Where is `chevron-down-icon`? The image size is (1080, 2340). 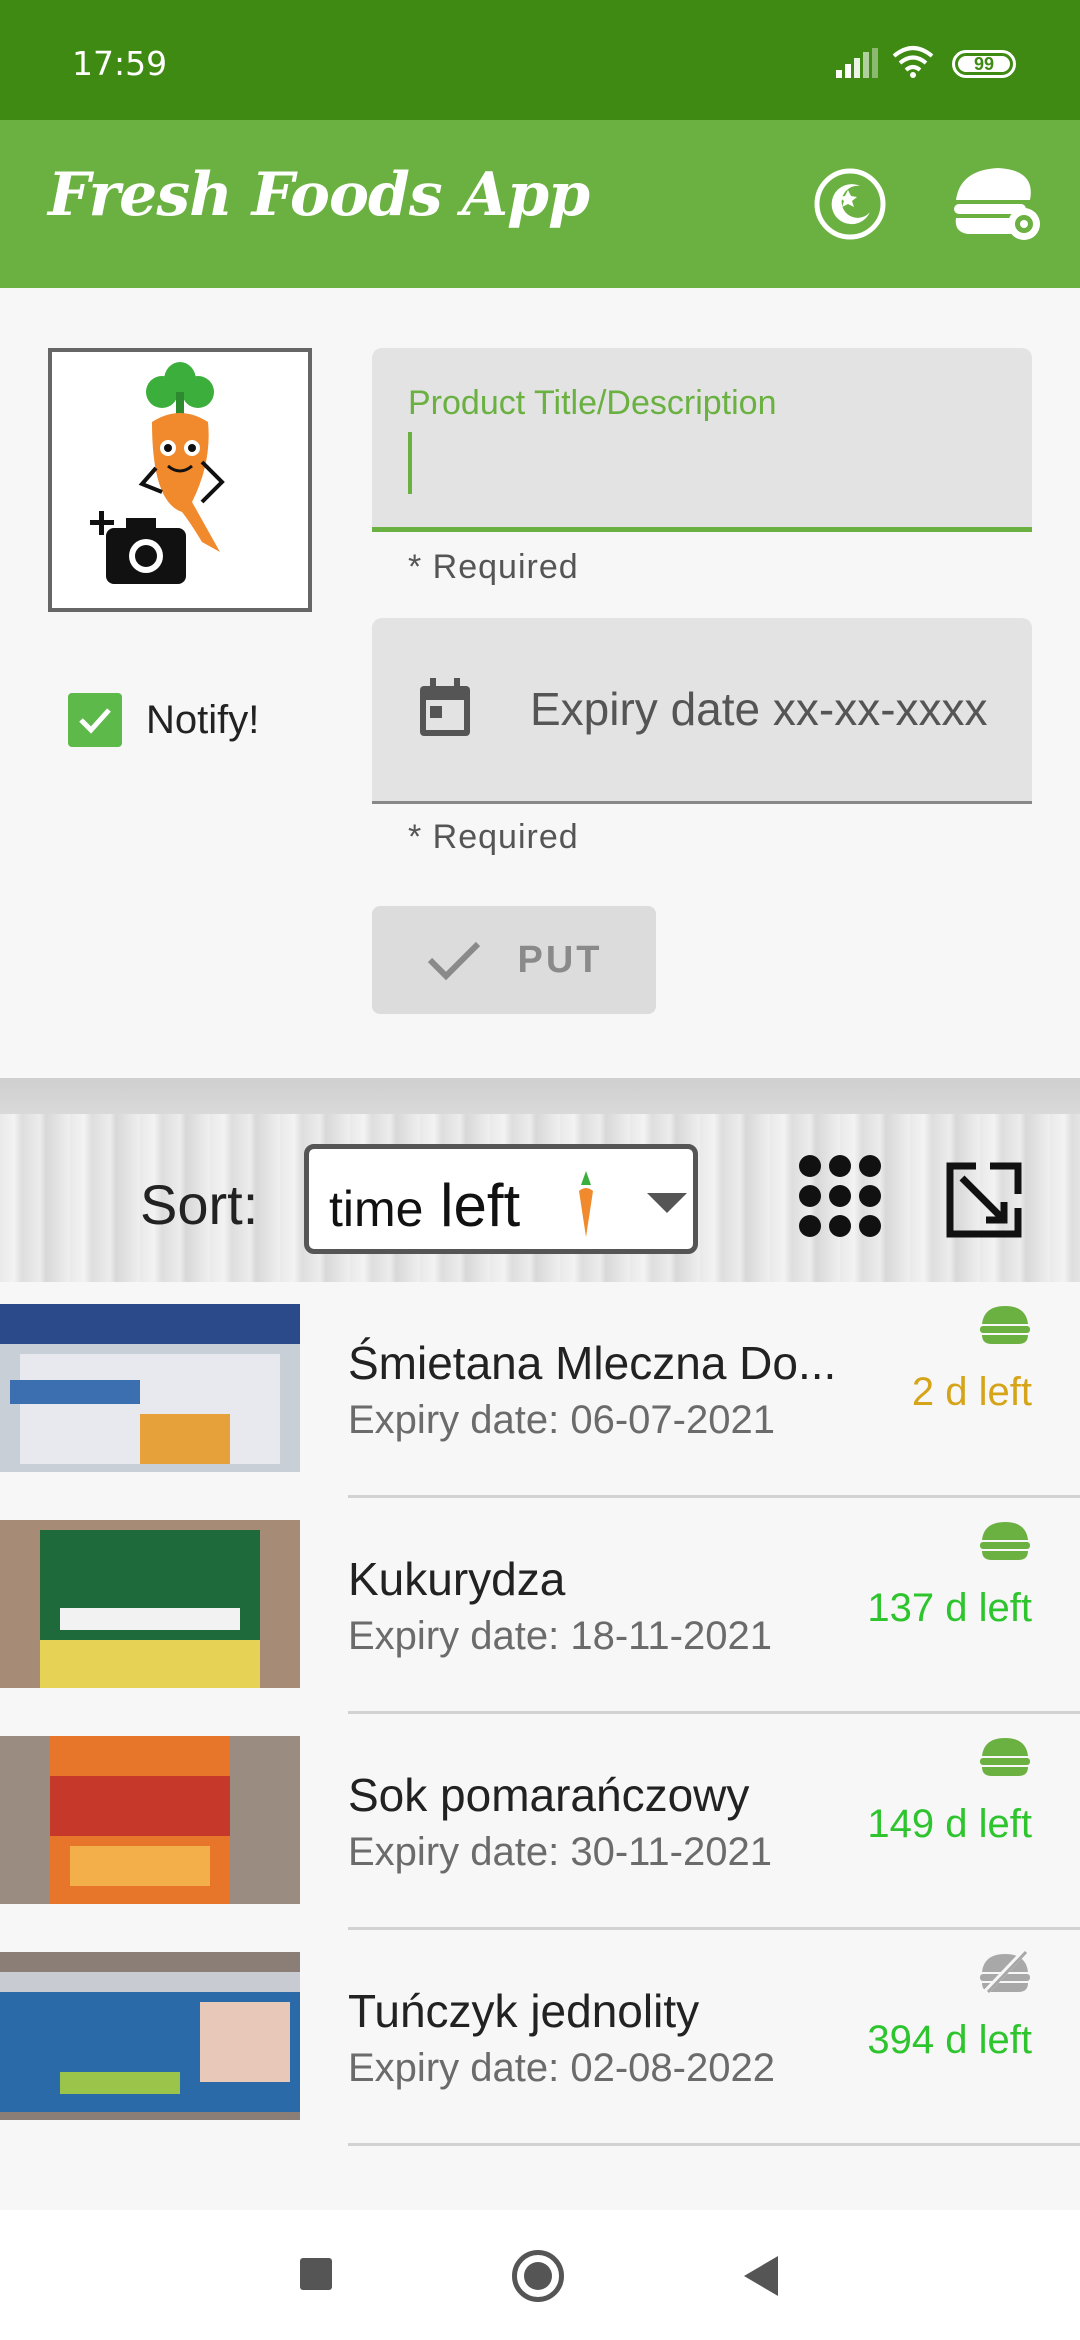
chevron-down-icon is located at coordinates (667, 1203).